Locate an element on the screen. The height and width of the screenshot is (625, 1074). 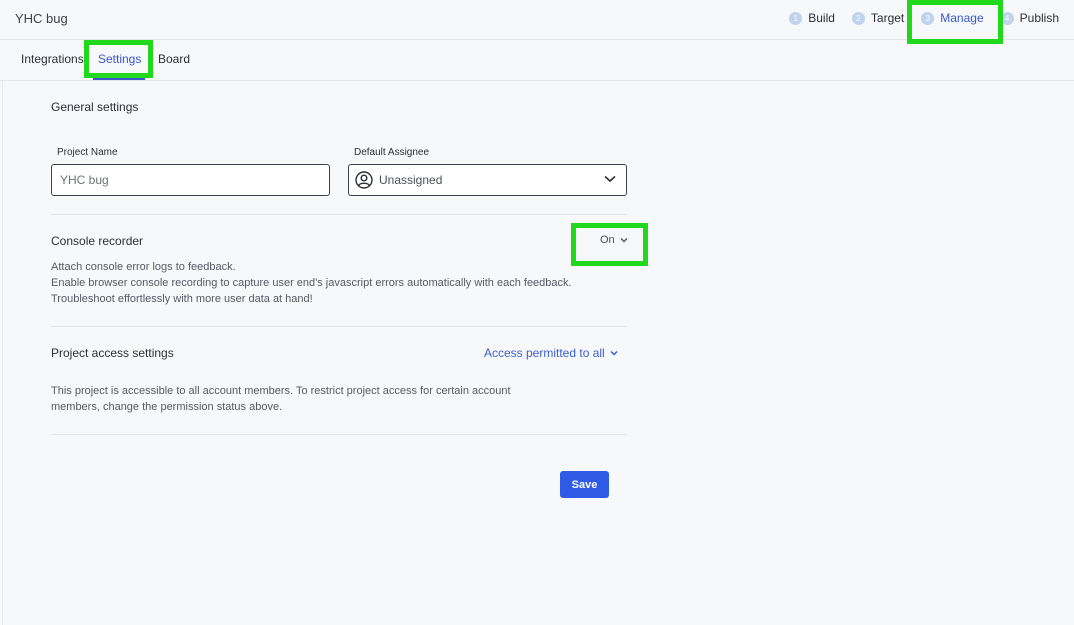
project-name-input is located at coordinates (190, 180).